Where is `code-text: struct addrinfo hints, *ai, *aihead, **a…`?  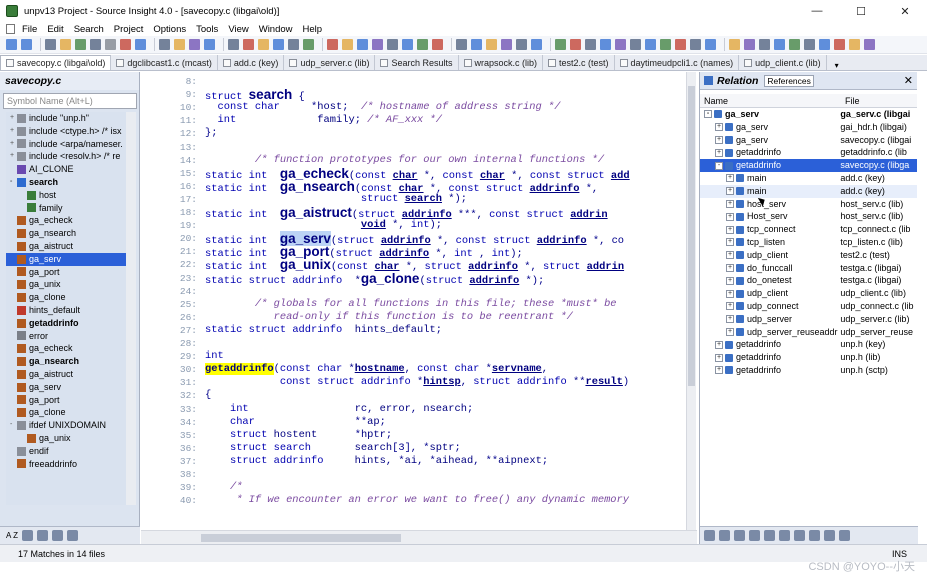 code-text: struct addrinfo hints, *ai, *aihead, **a… is located at coordinates (376, 461).